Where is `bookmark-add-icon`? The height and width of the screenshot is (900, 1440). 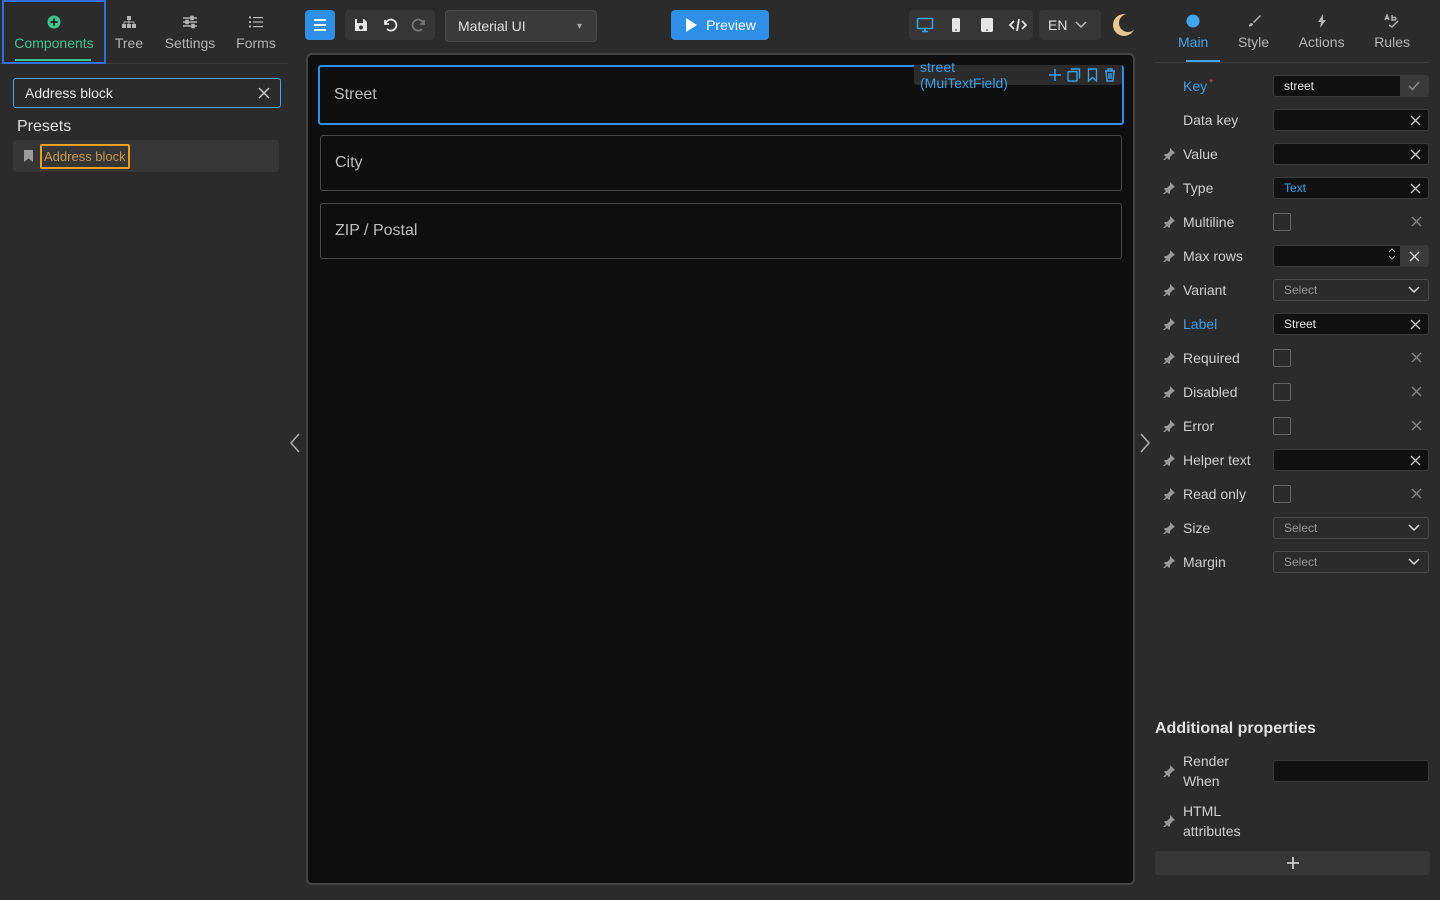 bookmark-add-icon is located at coordinates (1092, 75).